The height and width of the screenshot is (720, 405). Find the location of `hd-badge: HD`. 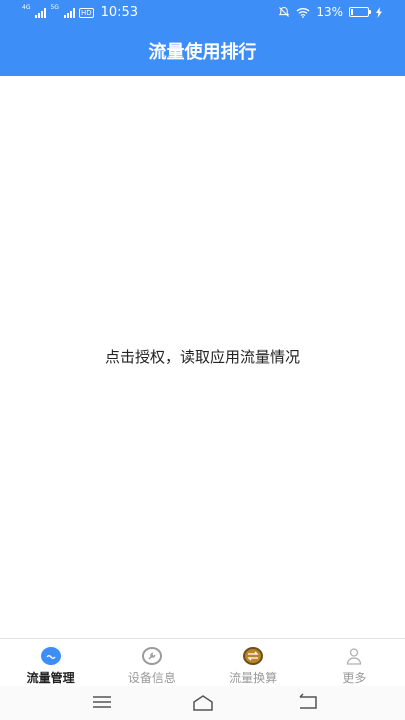

hd-badge: HD is located at coordinates (86, 12).